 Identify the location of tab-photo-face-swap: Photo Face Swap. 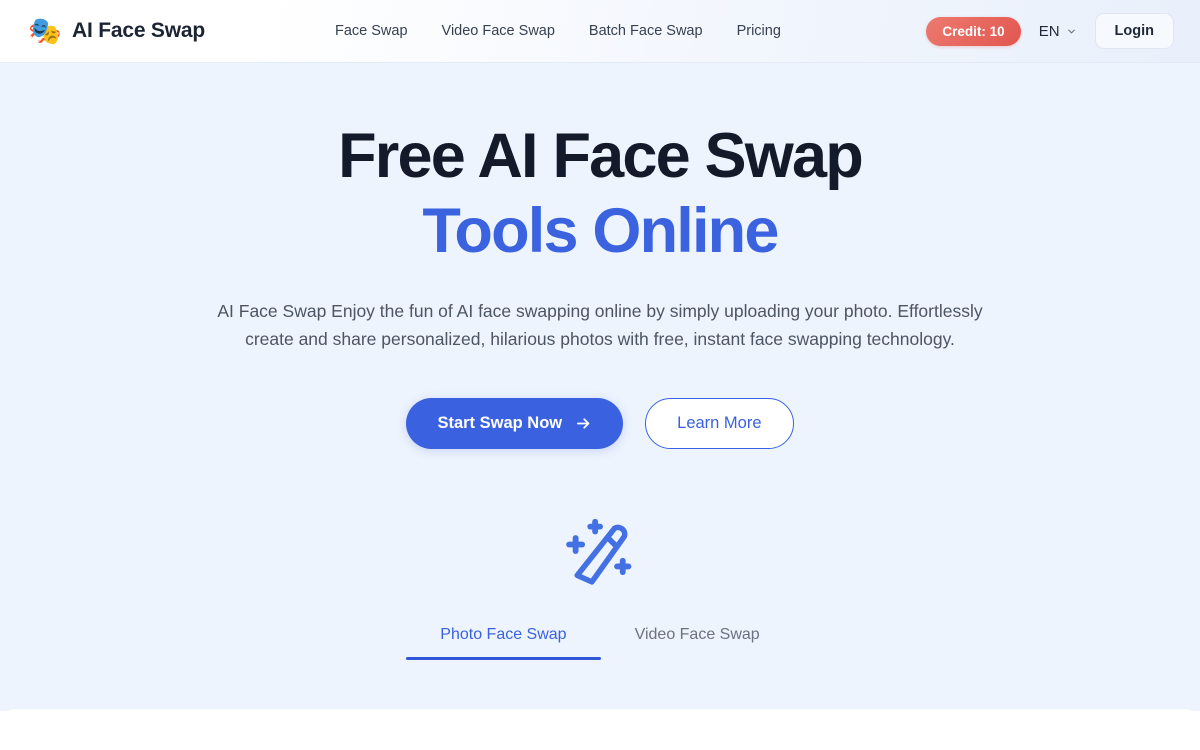
(503, 643).